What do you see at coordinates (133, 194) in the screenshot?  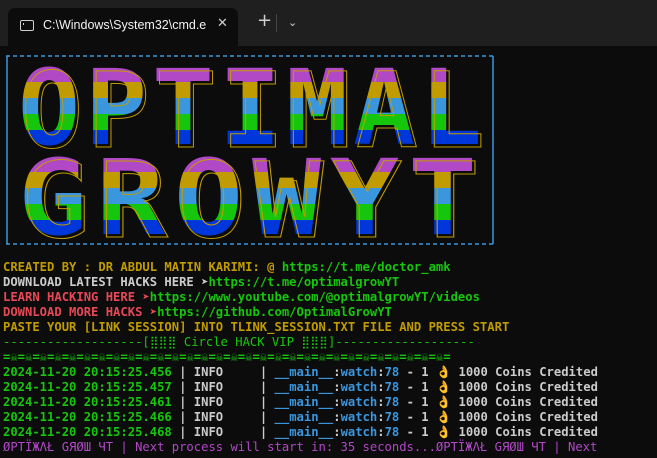 I see `banner-letter-outline: R` at bounding box center [133, 194].